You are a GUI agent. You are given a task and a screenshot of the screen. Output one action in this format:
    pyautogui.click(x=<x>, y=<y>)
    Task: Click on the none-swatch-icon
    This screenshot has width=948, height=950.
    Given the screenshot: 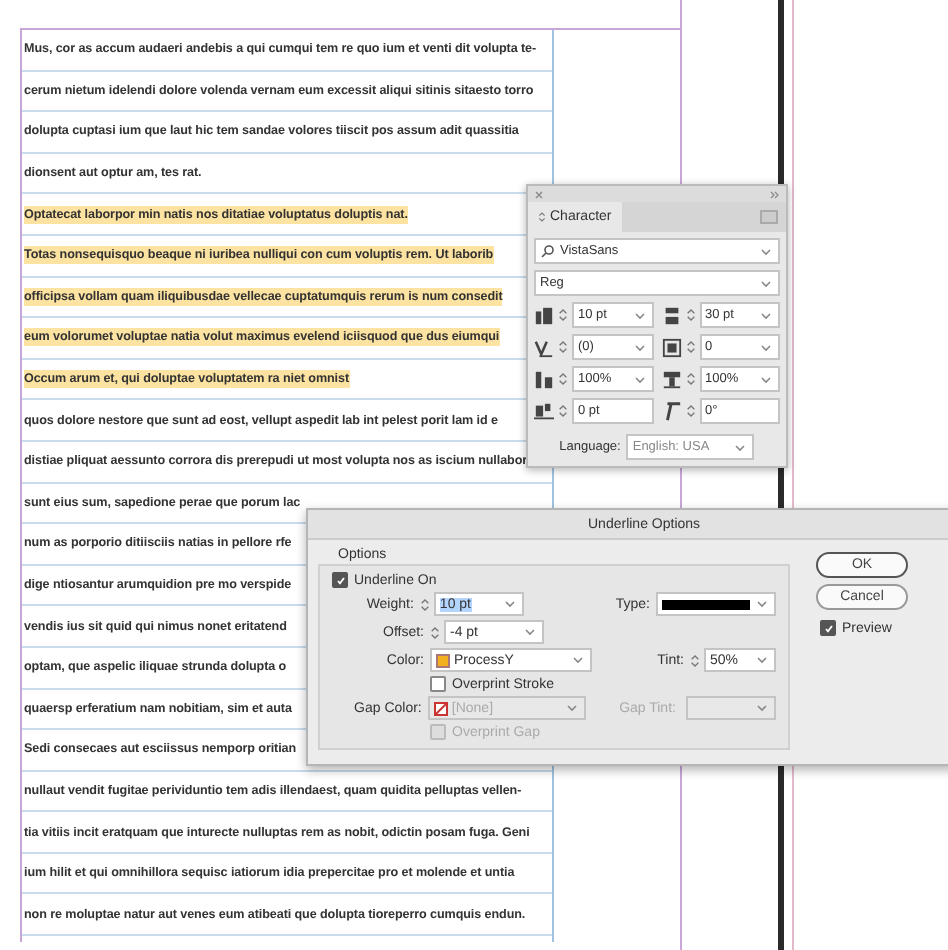 What is the action you would take?
    pyautogui.click(x=440, y=708)
    